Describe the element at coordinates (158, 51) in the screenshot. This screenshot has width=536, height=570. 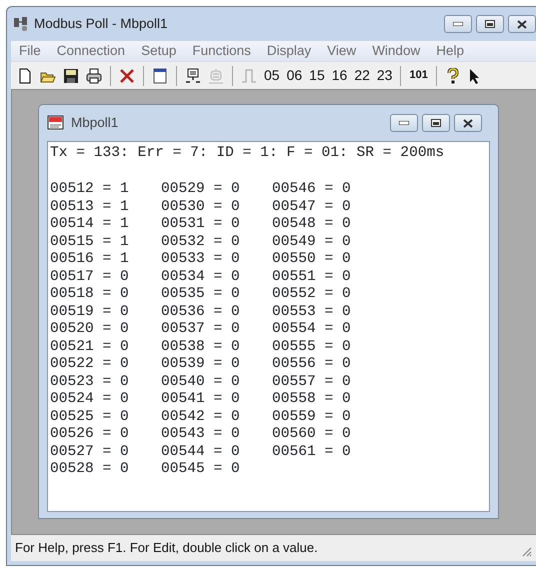
I see `menu-item: Setup` at that location.